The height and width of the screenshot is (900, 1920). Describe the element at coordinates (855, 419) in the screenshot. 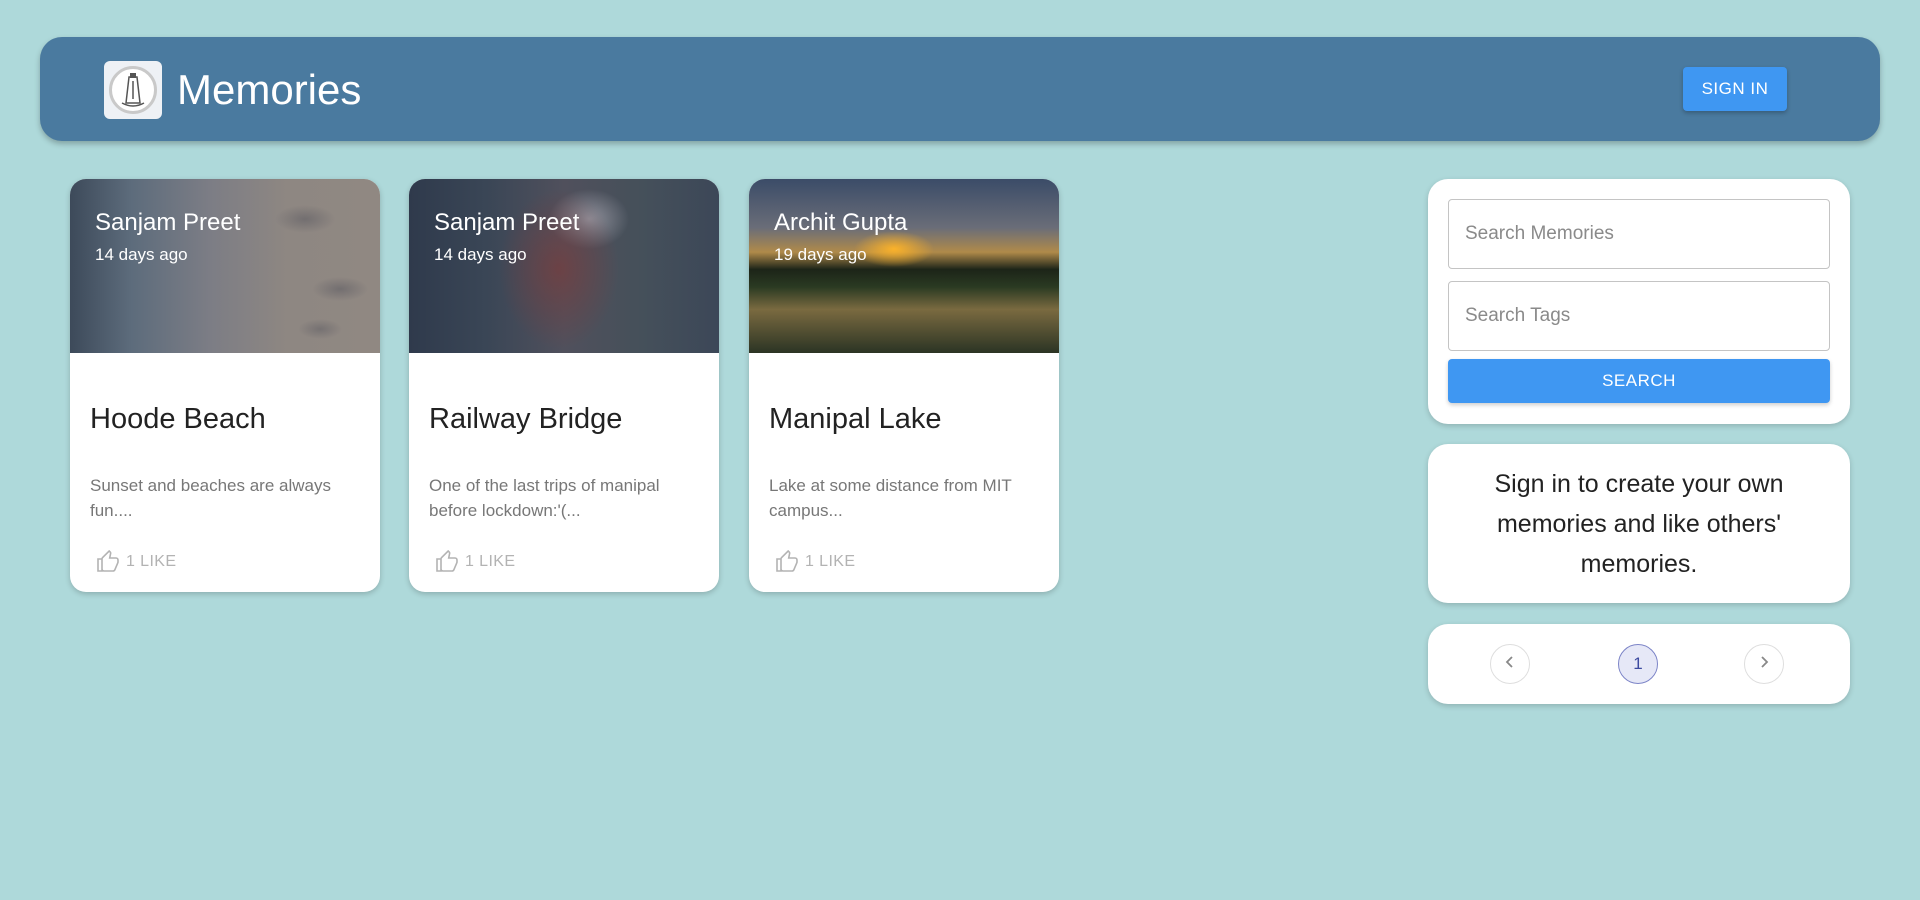

I see `post-title: Manipal Lake` at that location.